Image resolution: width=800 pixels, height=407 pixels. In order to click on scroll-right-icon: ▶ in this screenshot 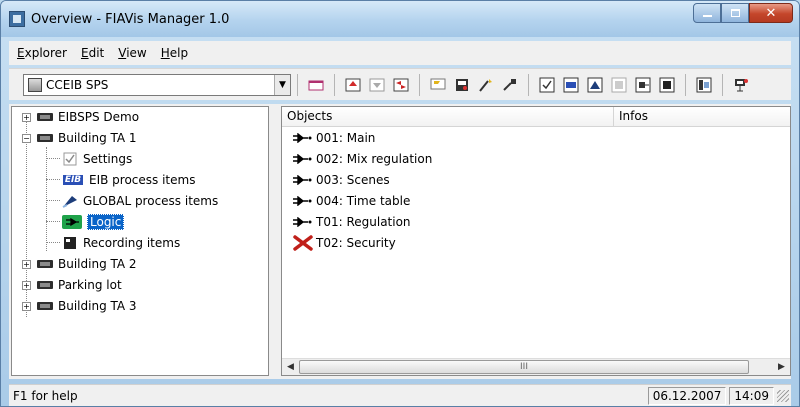, I will do `click(781, 367)`.